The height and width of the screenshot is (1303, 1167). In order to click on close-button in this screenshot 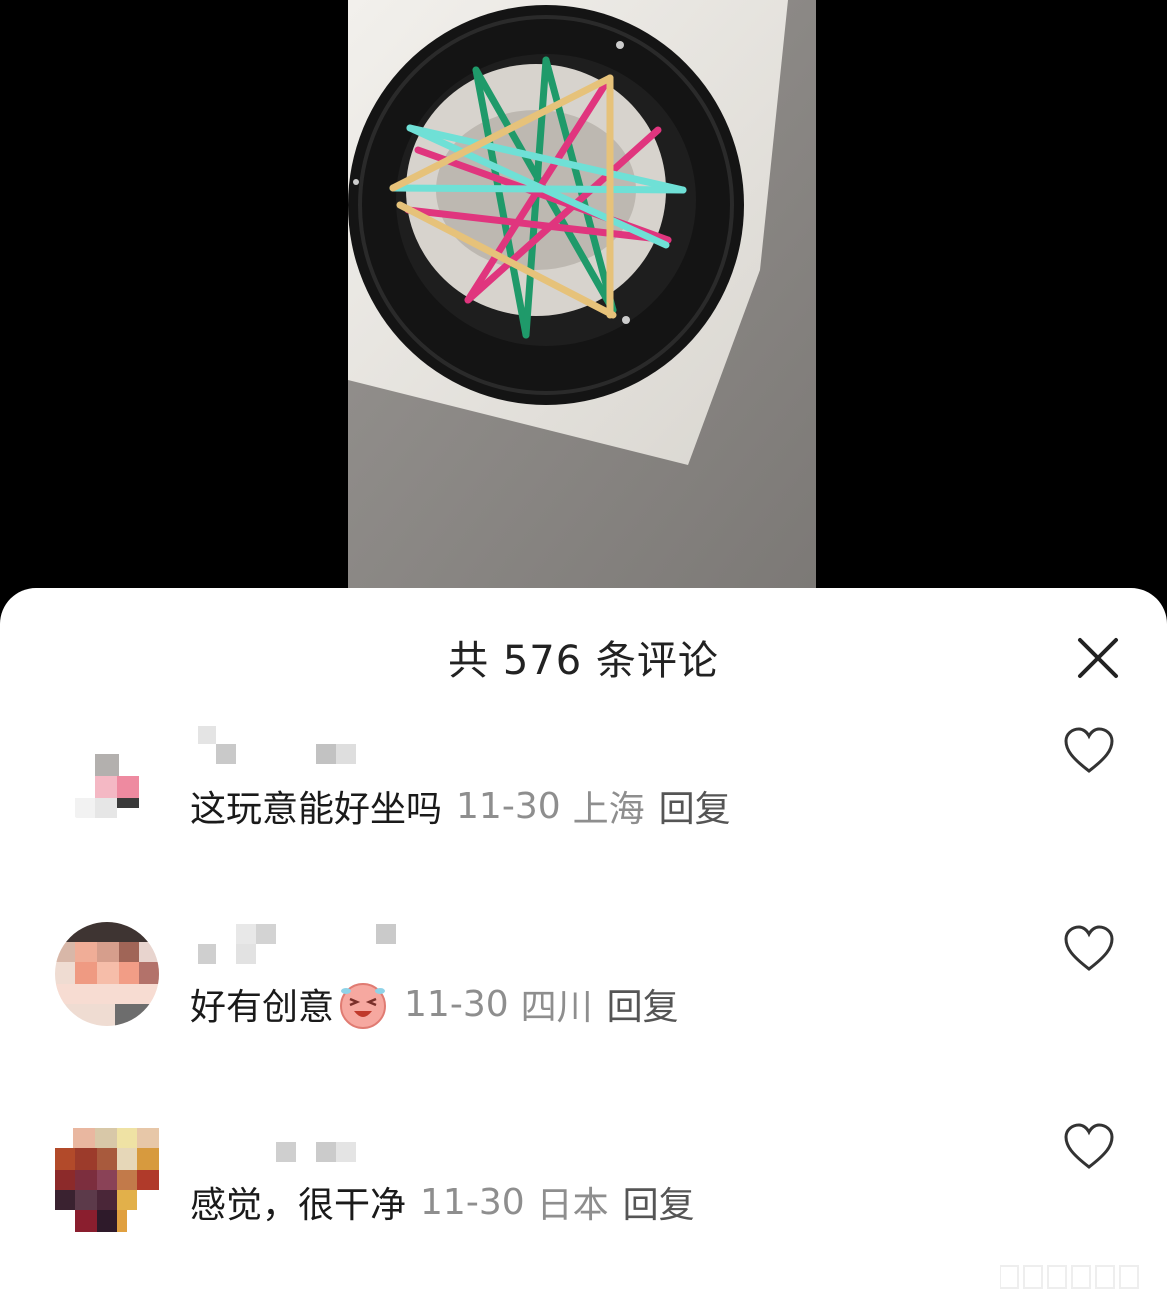, I will do `click(1098, 658)`.